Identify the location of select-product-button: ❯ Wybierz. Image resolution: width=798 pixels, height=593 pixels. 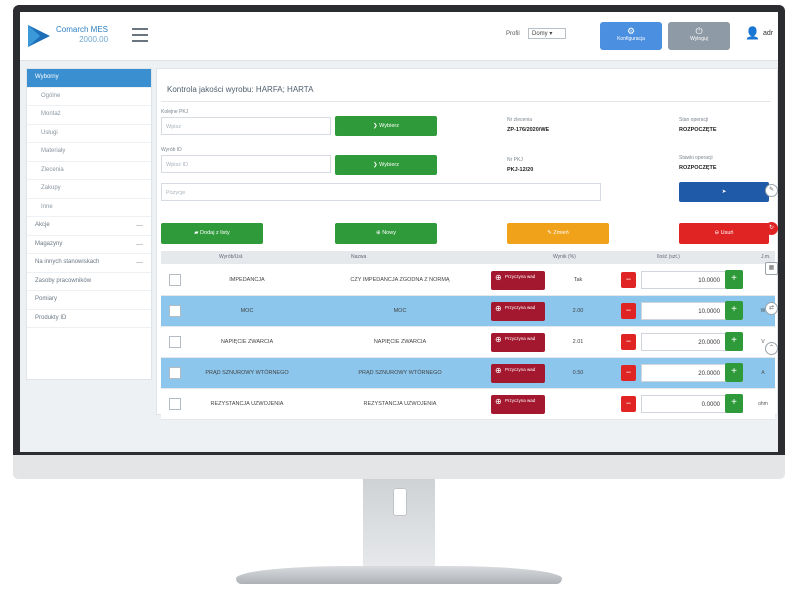
(386, 165).